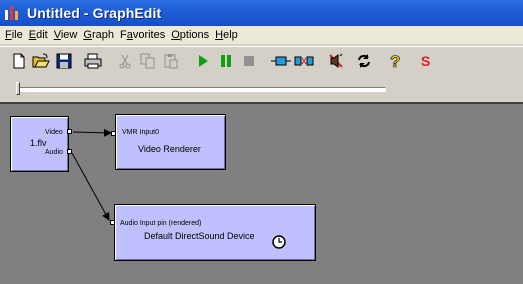 This screenshot has width=523, height=284. What do you see at coordinates (261, 13) in the screenshot?
I see `title-bar: Untitled - GraphEdit` at bounding box center [261, 13].